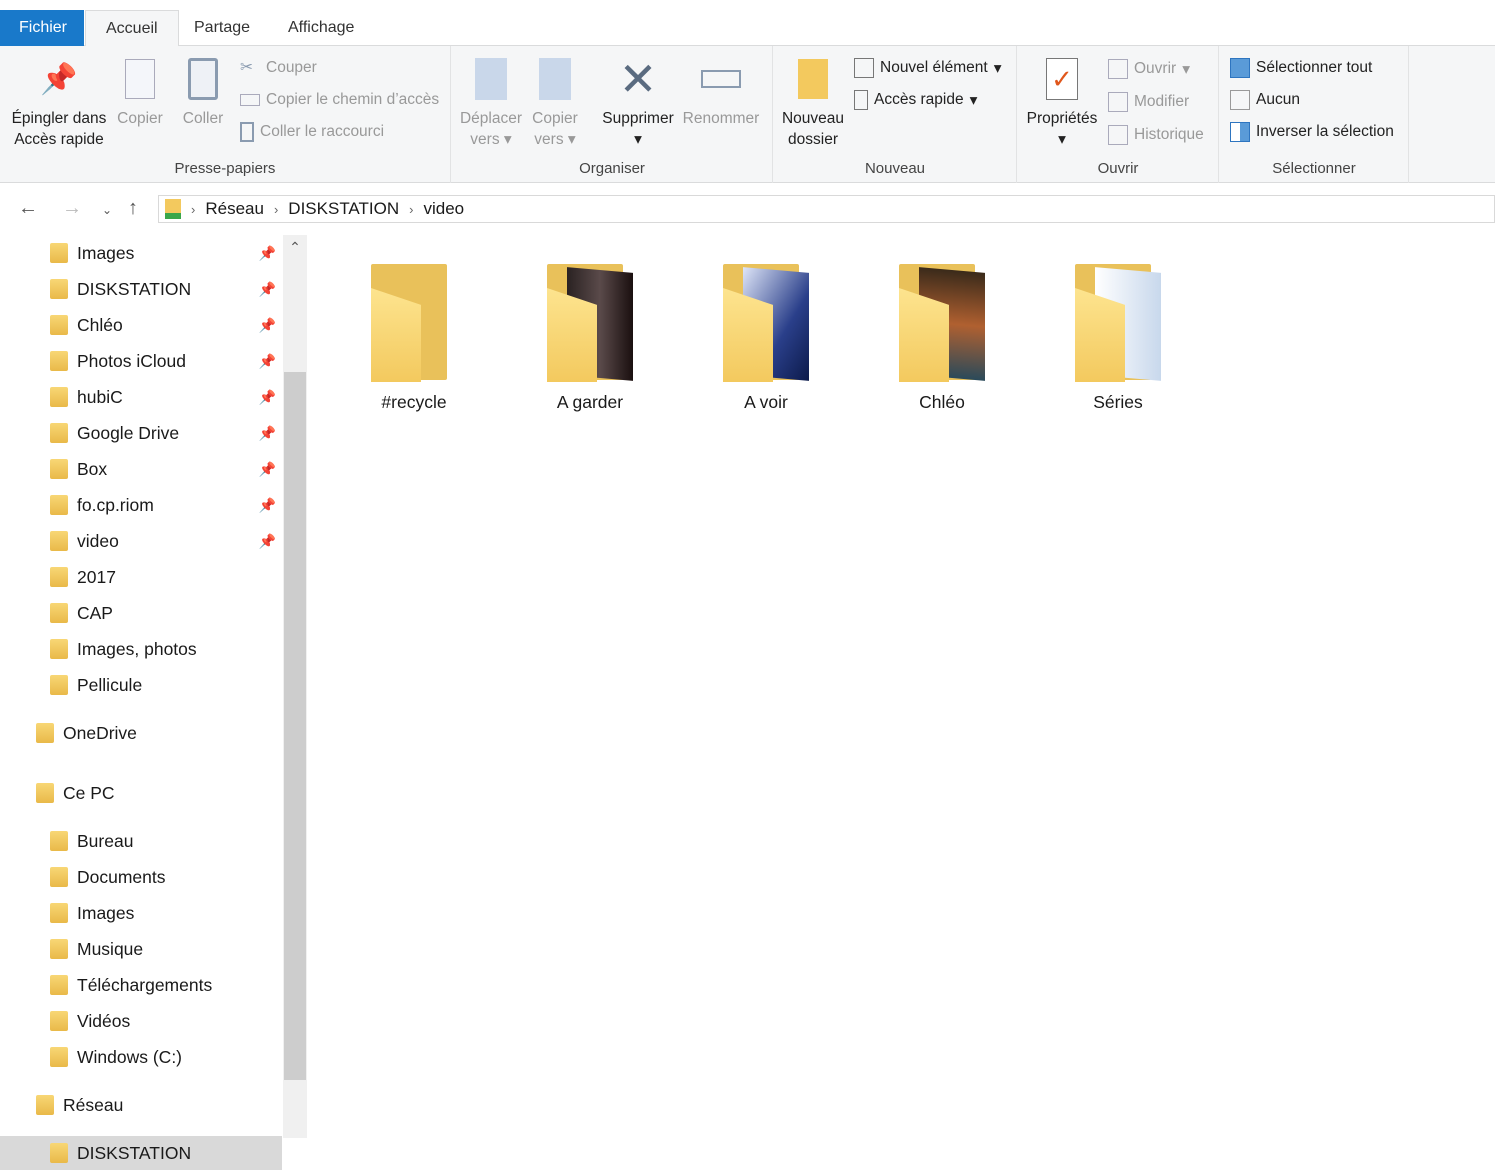 The image size is (1495, 1170). I want to click on folder-item: Chléo, so click(942, 336).